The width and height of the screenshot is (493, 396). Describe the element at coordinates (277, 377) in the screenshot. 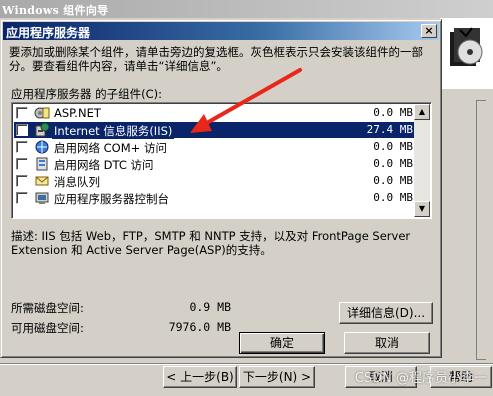

I see `next-button: 下一步(N) >` at that location.